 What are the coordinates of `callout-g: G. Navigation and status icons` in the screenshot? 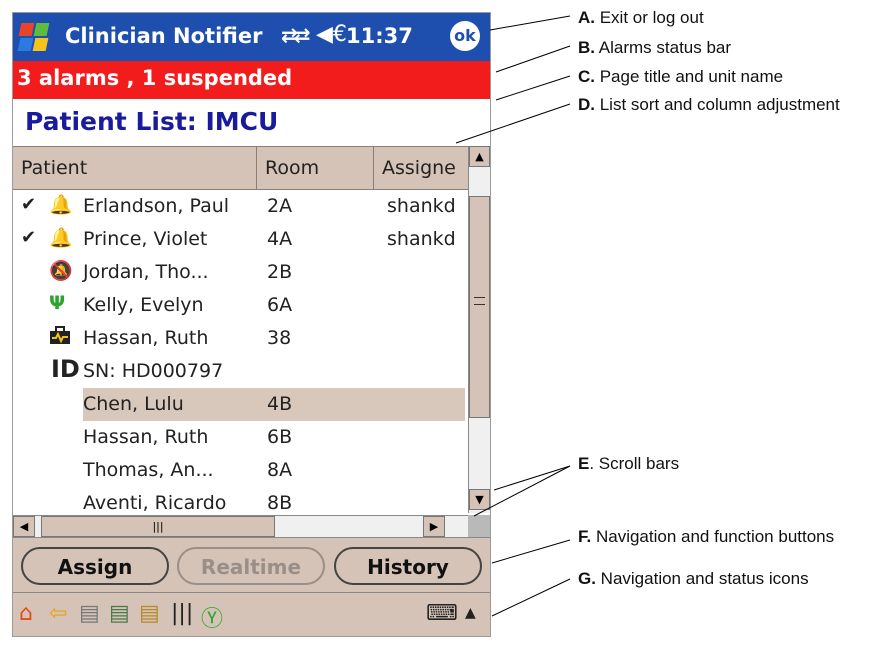 It's located at (693, 578).